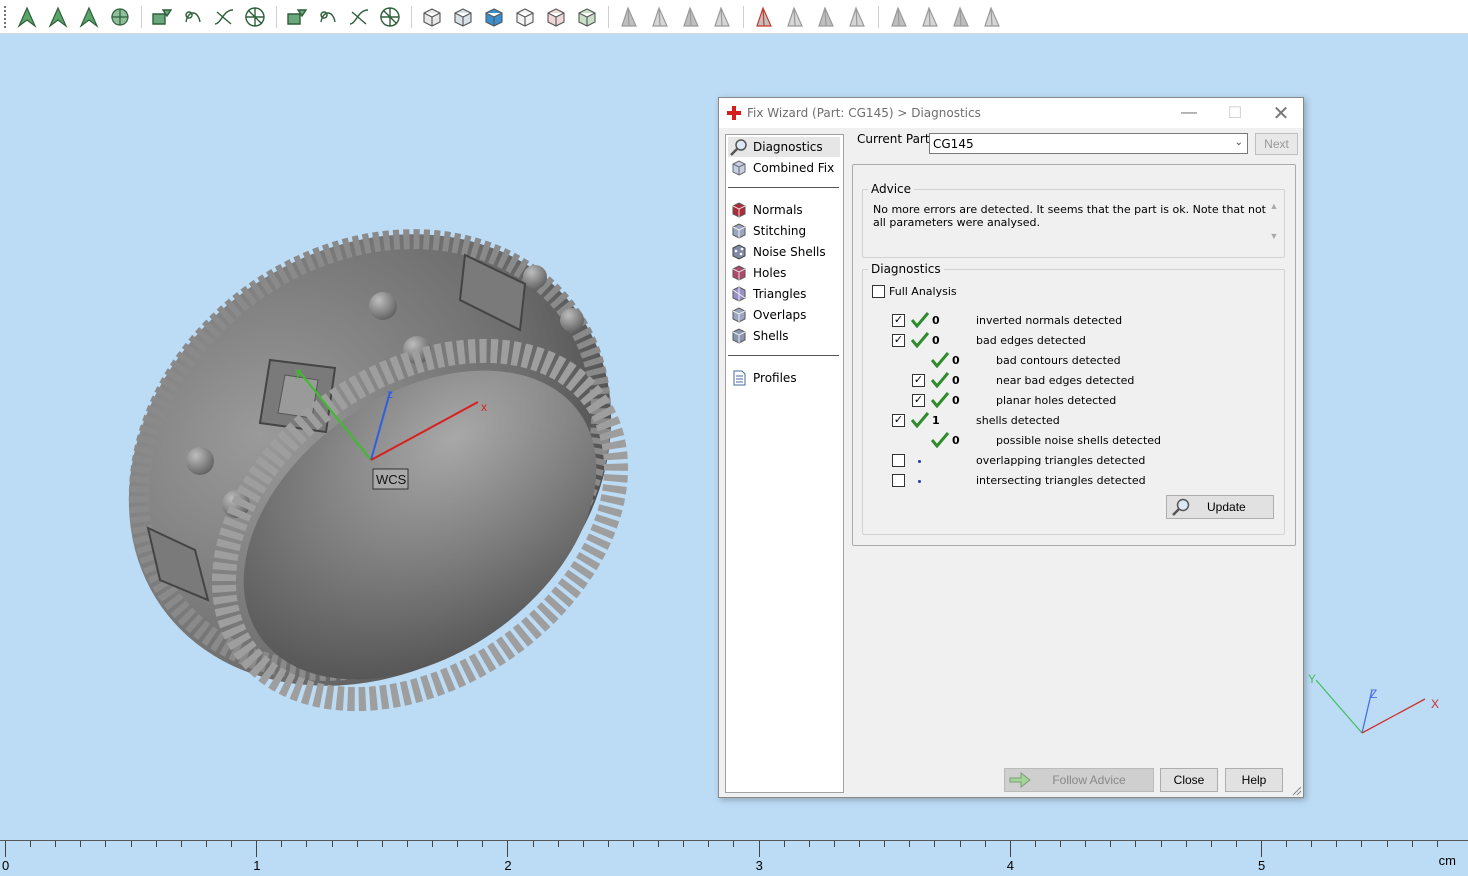  What do you see at coordinates (778, 210) in the screenshot?
I see `nav-label-normals: Normals` at bounding box center [778, 210].